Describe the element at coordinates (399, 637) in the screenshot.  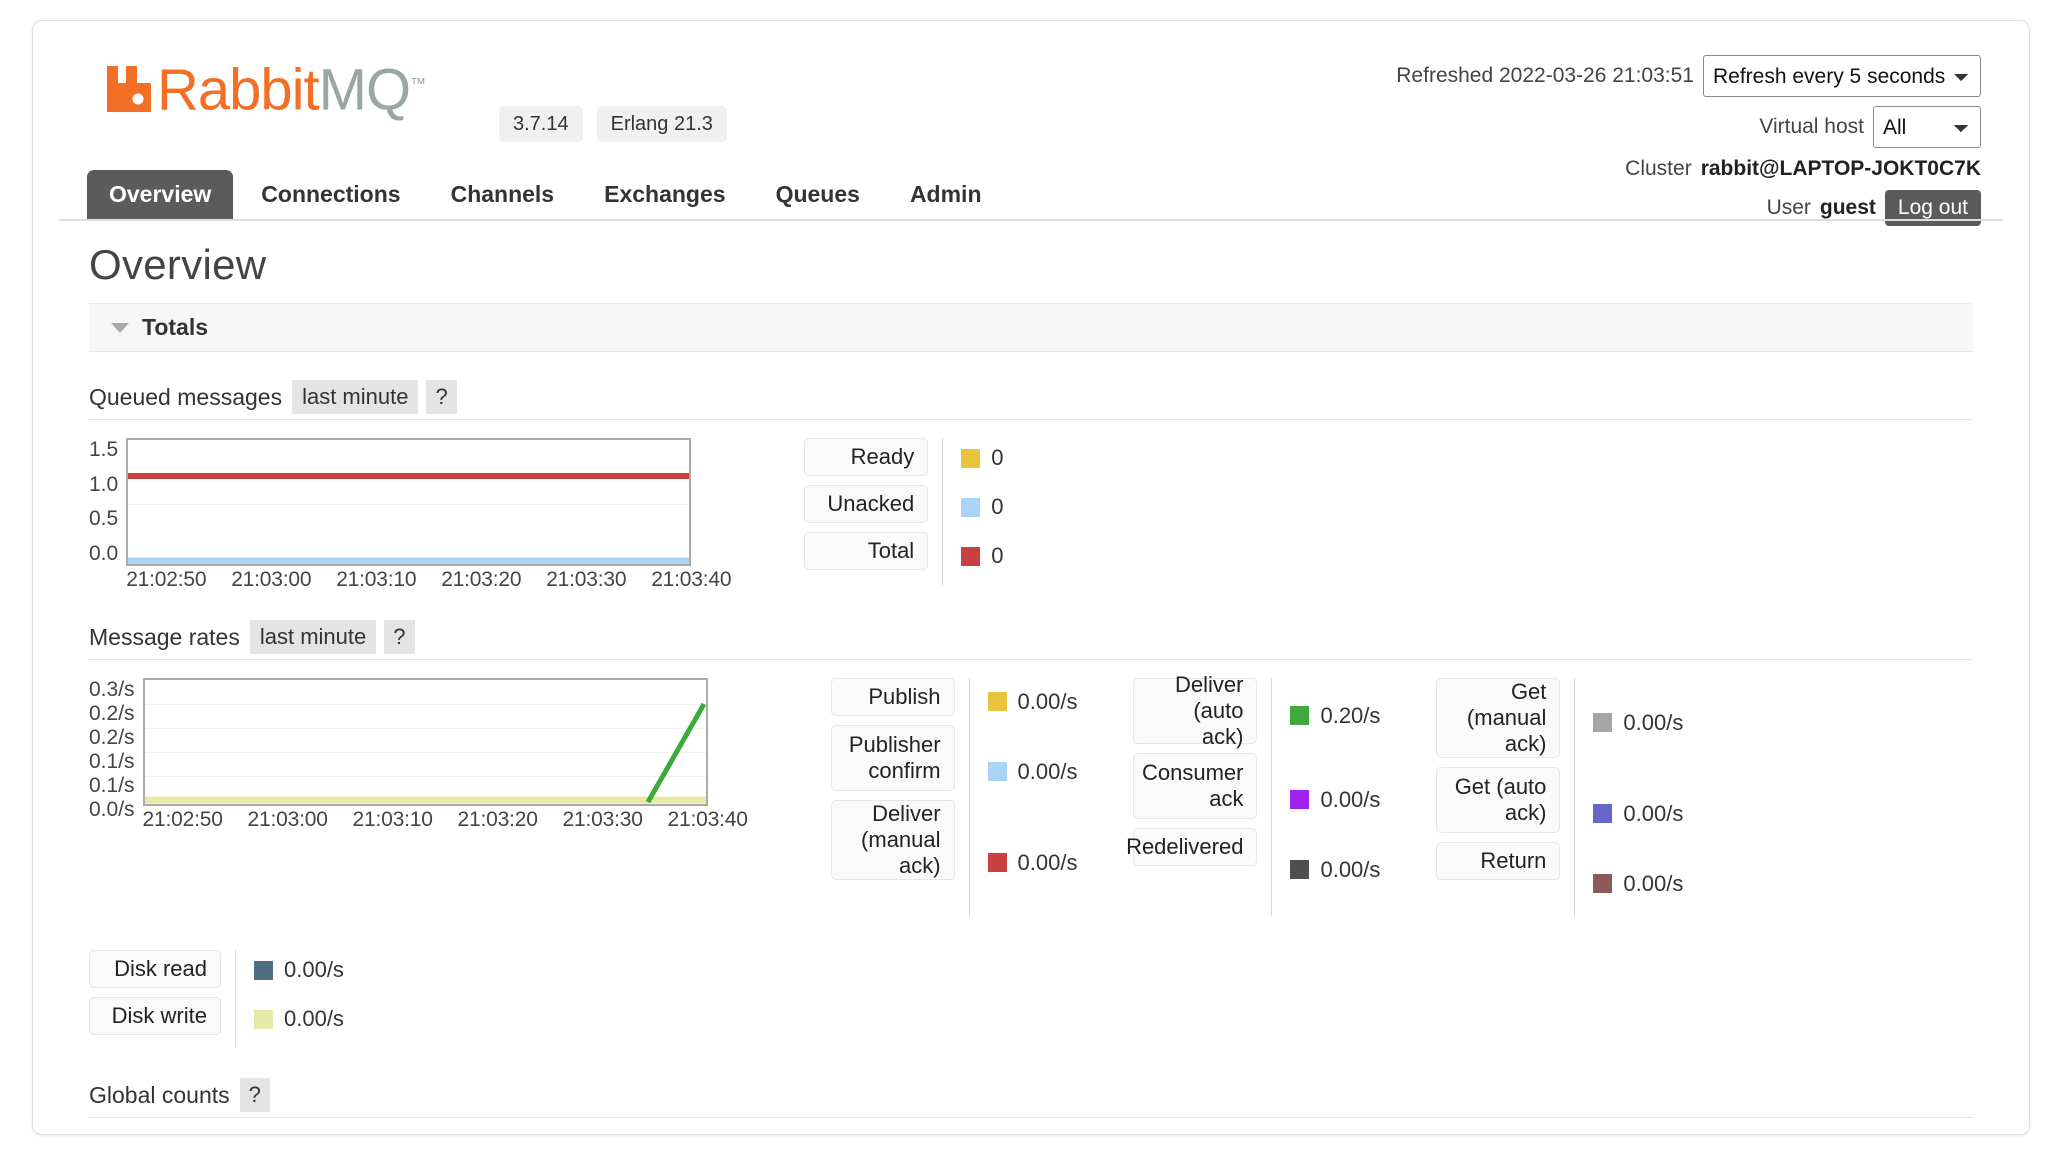
I see `message-rates-help-icon: ?` at that location.